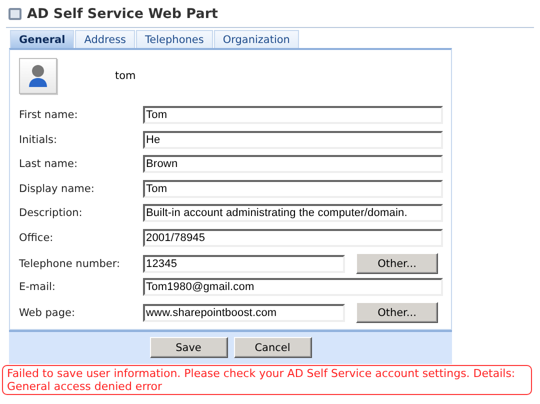 The height and width of the screenshot is (404, 540). Describe the element at coordinates (70, 264) in the screenshot. I see `field-label: Telephone number:` at that location.